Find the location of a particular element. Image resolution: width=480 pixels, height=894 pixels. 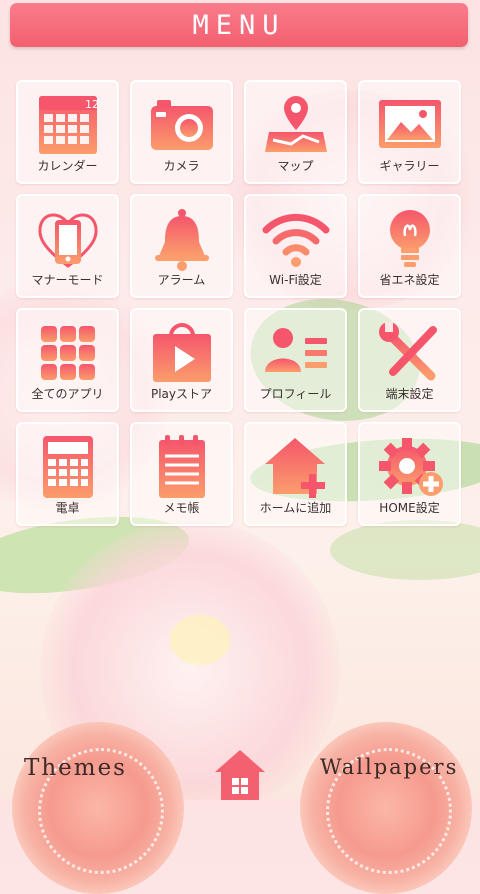

tools-icon is located at coordinates (407, 351).